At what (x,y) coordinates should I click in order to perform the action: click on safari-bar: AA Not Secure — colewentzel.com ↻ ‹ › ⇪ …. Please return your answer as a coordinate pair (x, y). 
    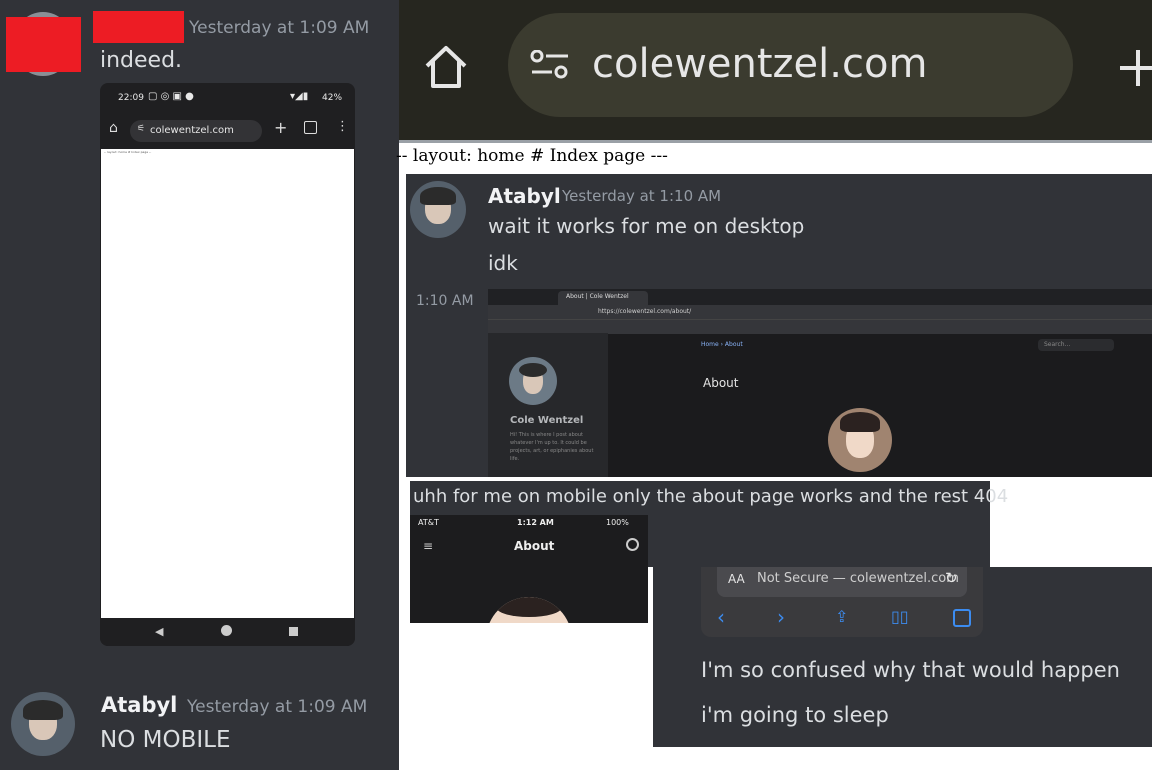
    Looking at the image, I should click on (842, 602).